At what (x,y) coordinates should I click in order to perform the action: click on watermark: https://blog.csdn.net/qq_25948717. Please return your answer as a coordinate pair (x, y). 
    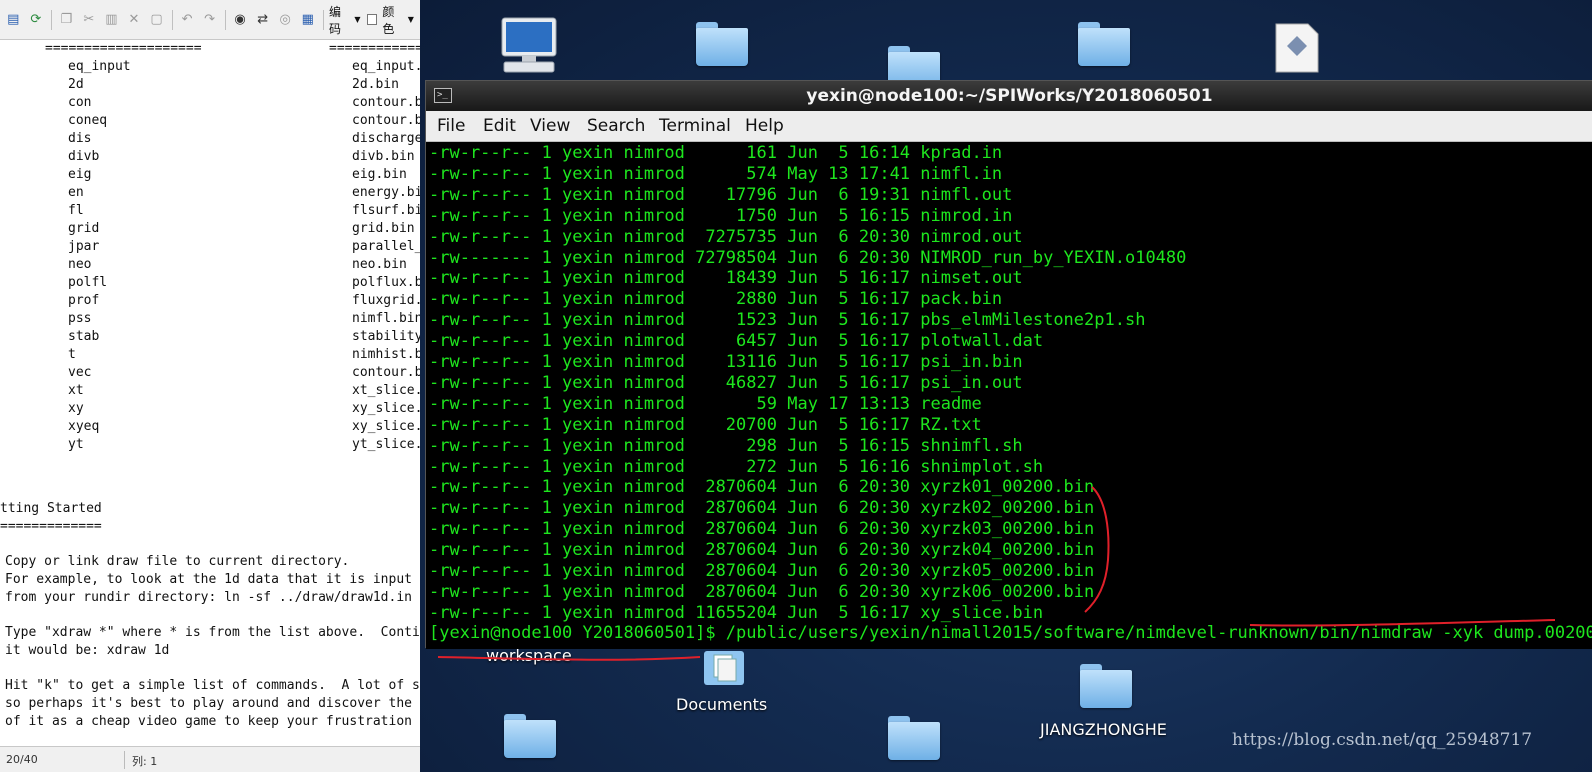
    Looking at the image, I should click on (1382, 740).